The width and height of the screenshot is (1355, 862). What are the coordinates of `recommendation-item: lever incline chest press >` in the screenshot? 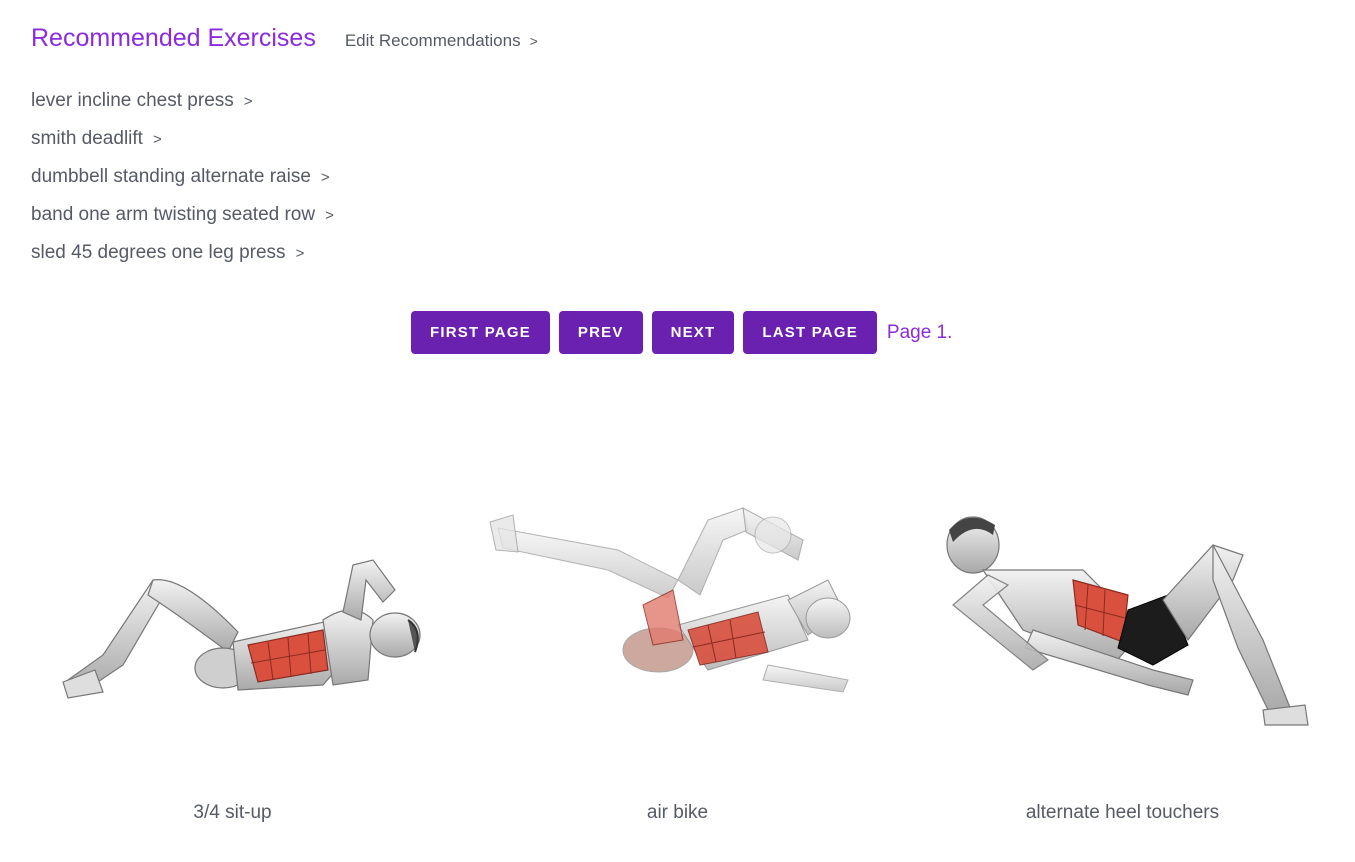 It's located at (182, 107).